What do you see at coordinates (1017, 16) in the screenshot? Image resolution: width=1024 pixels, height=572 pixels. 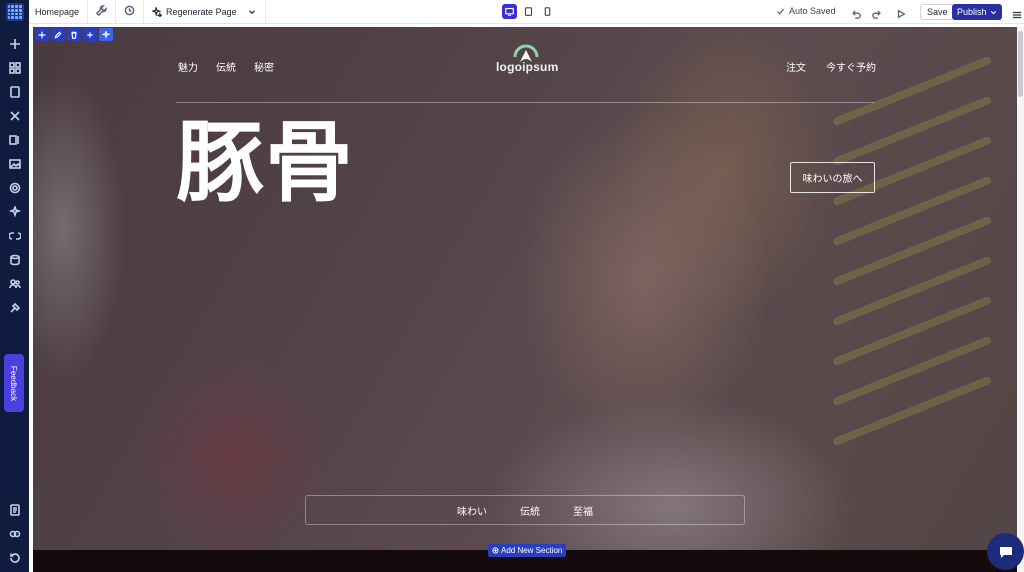 I see `hamburger-menu-icon` at bounding box center [1017, 16].